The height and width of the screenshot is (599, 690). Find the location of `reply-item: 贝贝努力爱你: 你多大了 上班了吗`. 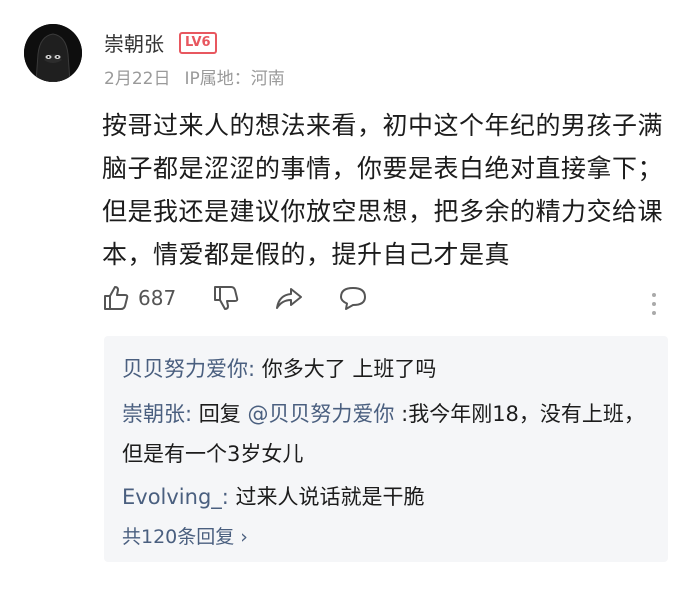

reply-item: 贝贝努力爱你: 你多大了 上班了吗 is located at coordinates (387, 369).